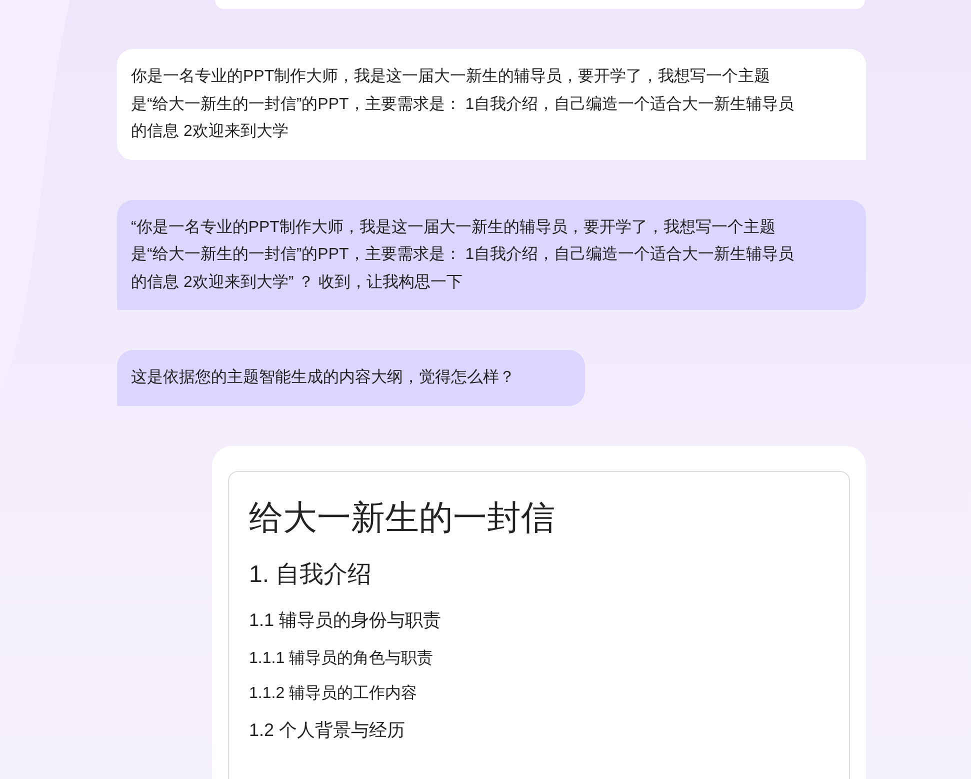  Describe the element at coordinates (333, 694) in the screenshot. I see `outline-heading: 1.1.2 辅导员的工作内容` at that location.